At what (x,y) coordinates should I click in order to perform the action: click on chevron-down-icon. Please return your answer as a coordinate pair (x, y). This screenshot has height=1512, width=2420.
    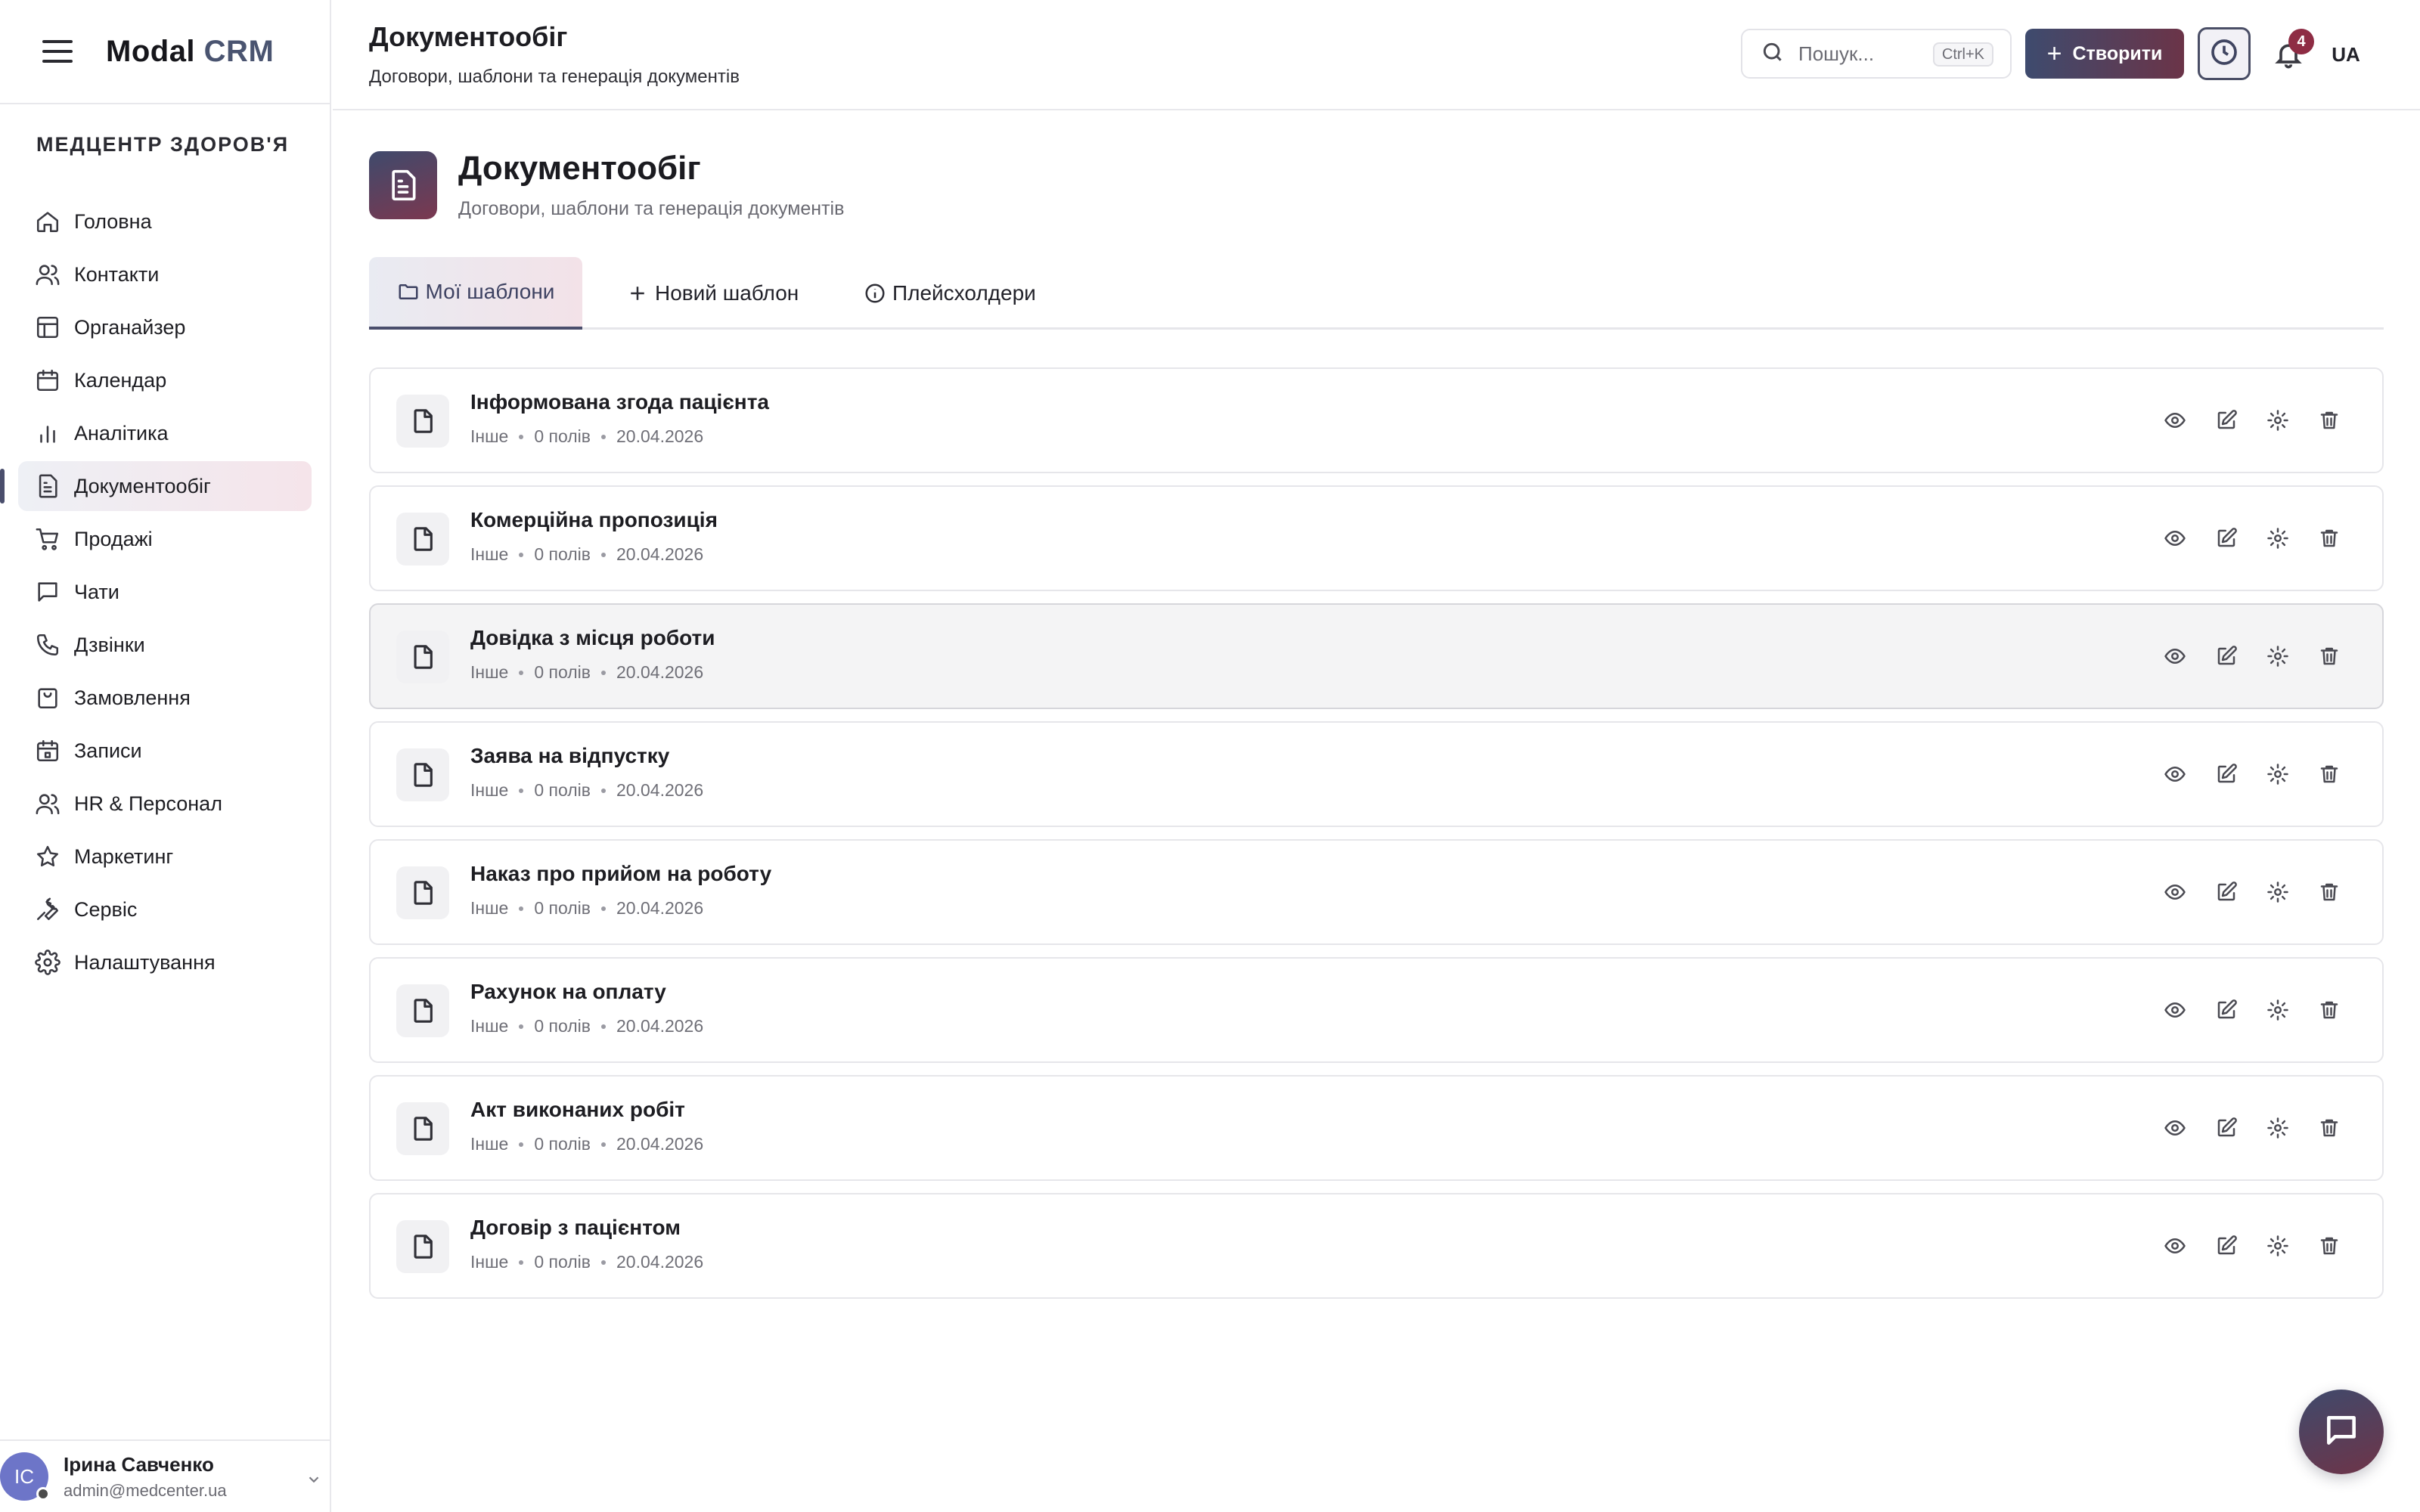
    Looking at the image, I should click on (314, 1481).